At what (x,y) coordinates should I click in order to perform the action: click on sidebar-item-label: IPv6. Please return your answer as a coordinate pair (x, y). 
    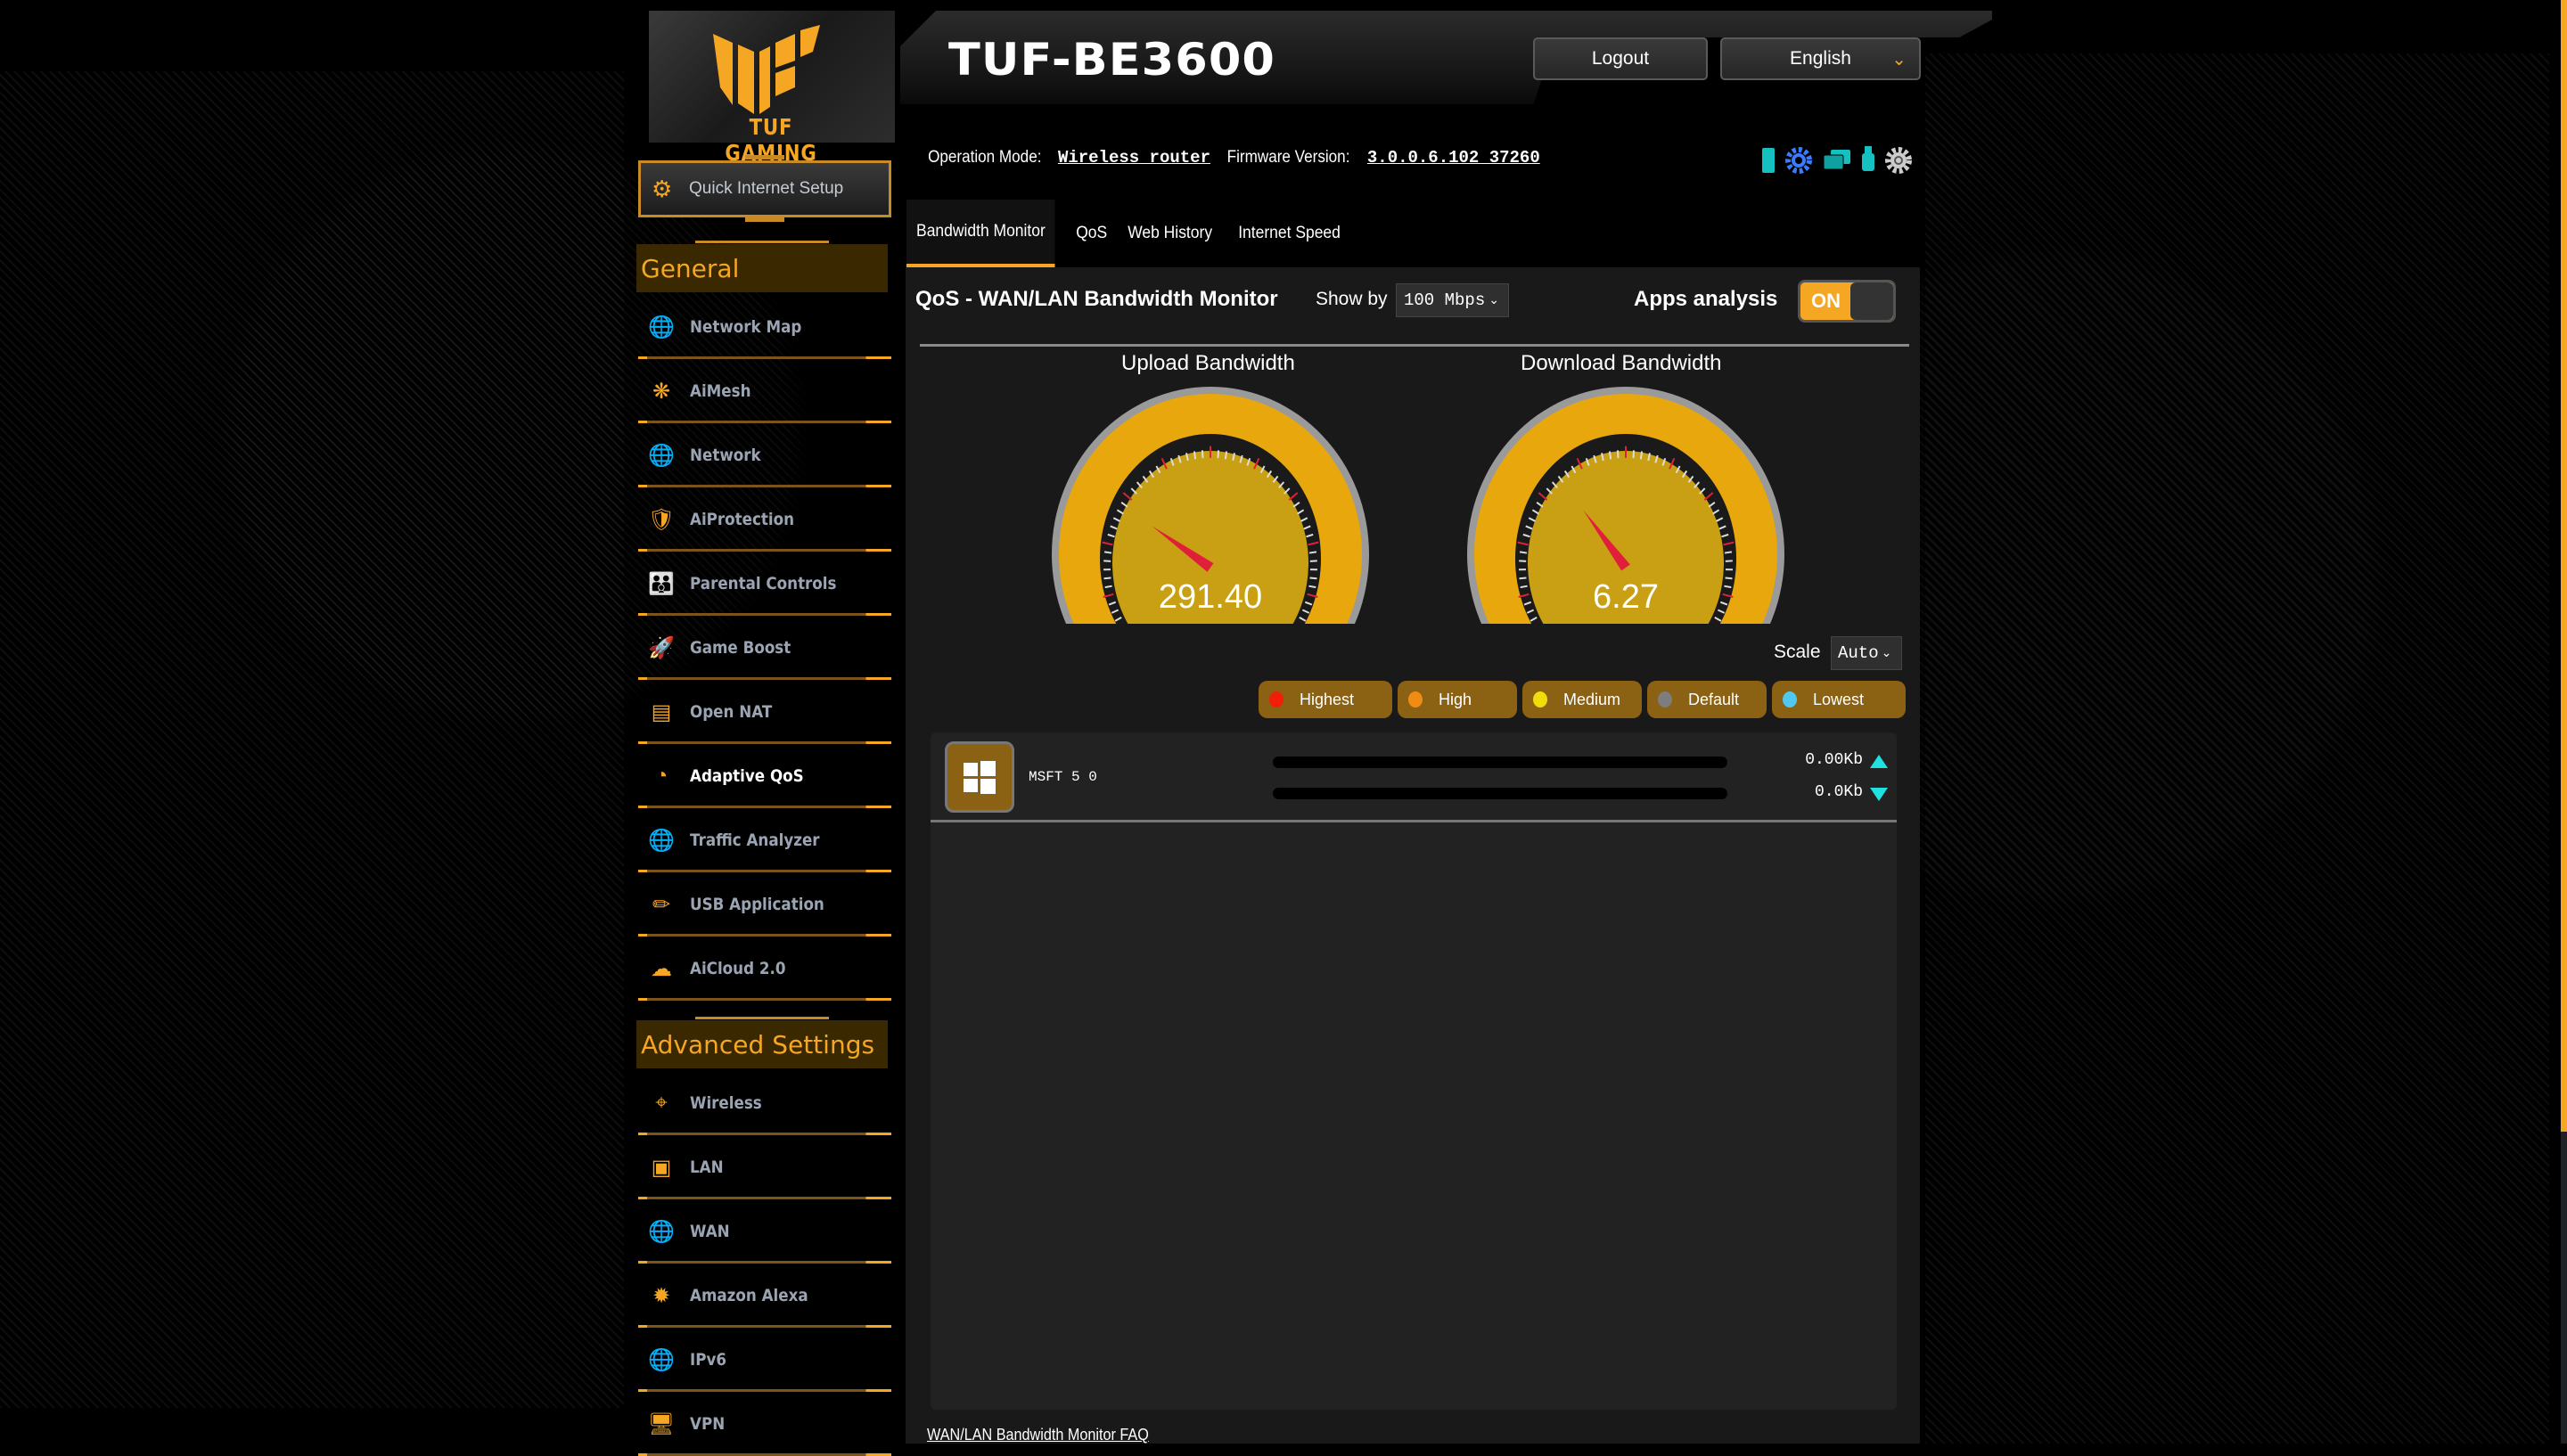
    Looking at the image, I should click on (708, 1360).